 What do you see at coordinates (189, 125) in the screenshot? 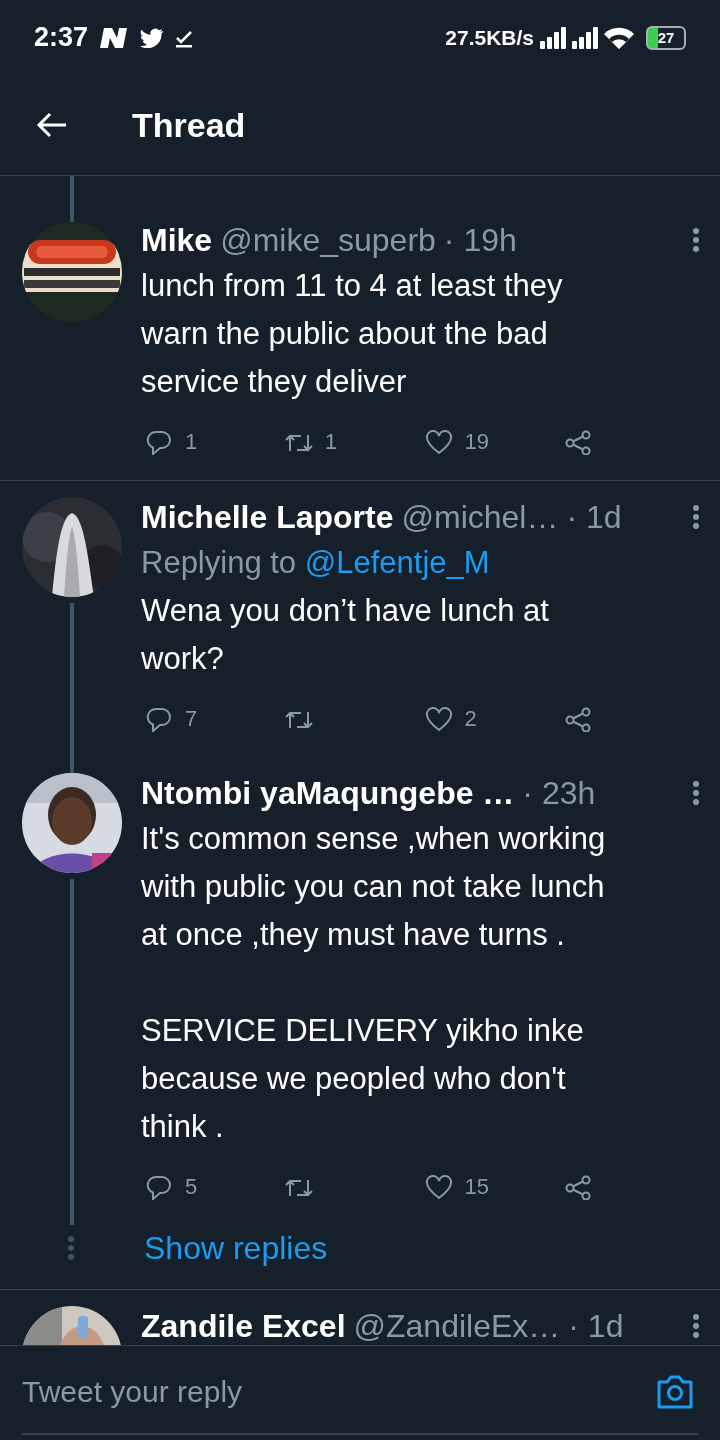
I see `page-title: Thread` at bounding box center [189, 125].